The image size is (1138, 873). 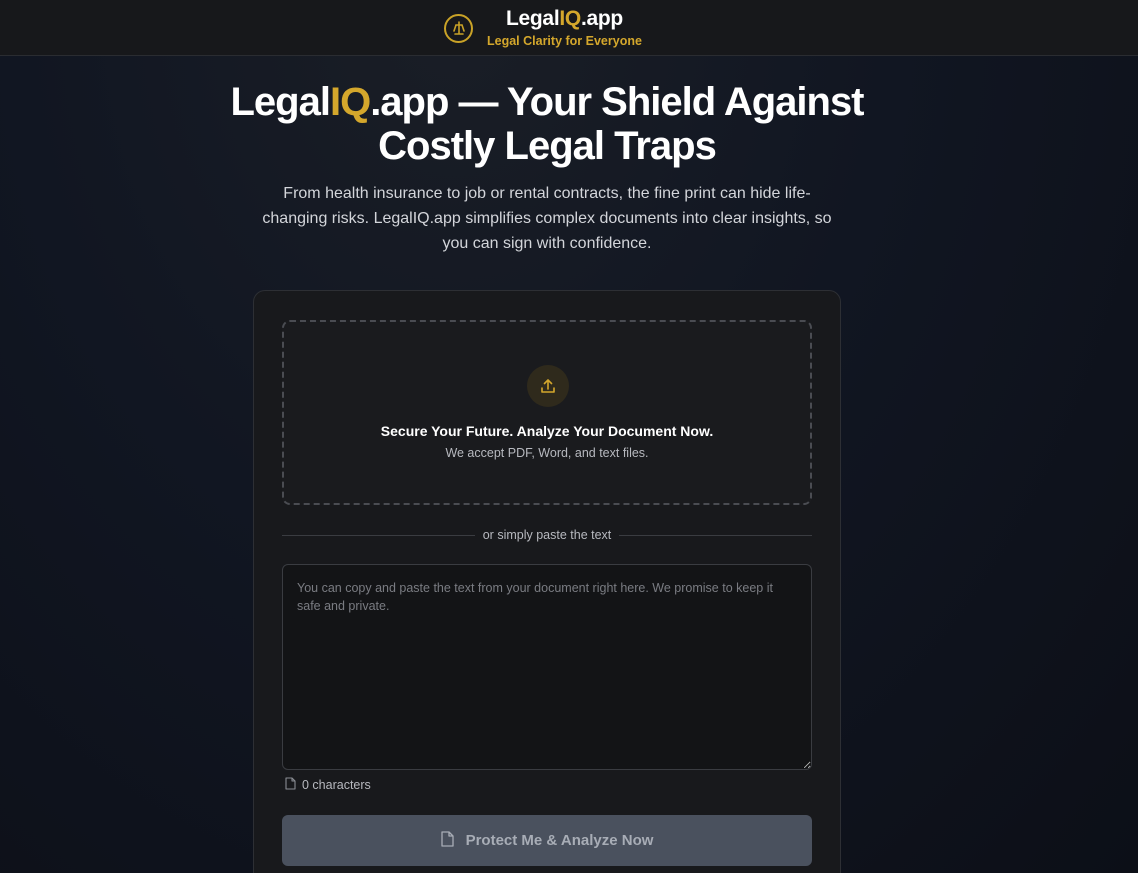 I want to click on upload-icon, so click(x=548, y=386).